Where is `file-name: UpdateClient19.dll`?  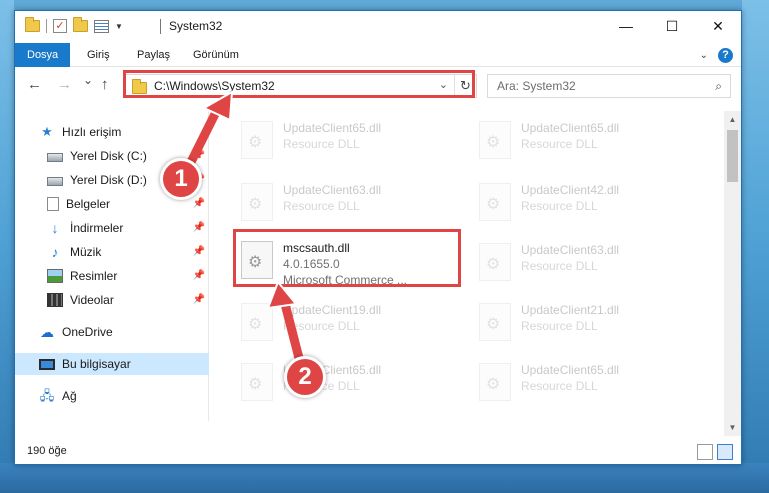 file-name: UpdateClient19.dll is located at coordinates (332, 310).